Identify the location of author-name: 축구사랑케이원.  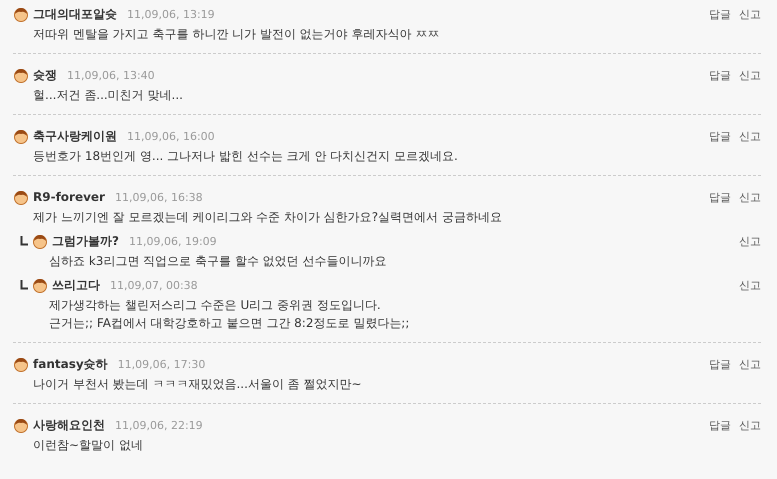
(75, 136).